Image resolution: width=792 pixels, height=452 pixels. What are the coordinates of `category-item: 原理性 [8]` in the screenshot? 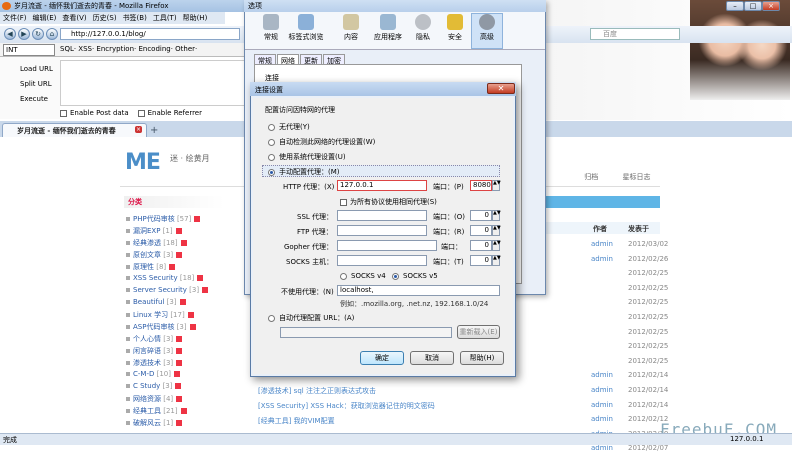 It's located at (151, 267).